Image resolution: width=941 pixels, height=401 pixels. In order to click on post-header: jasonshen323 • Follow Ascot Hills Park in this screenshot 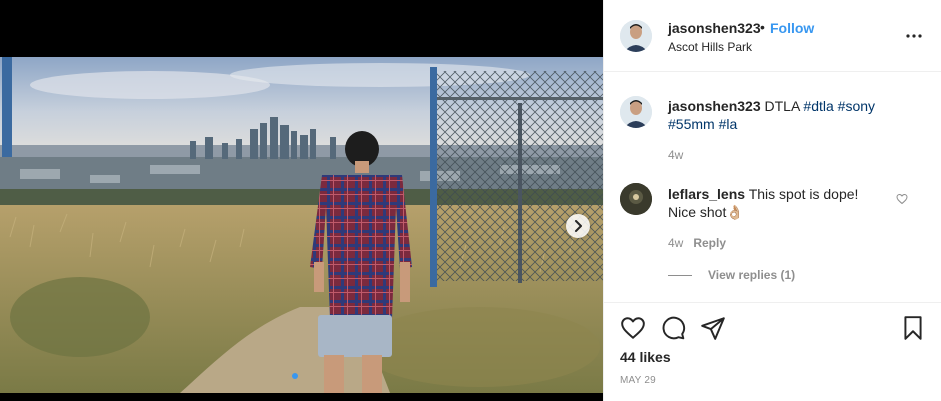, I will do `click(772, 36)`.